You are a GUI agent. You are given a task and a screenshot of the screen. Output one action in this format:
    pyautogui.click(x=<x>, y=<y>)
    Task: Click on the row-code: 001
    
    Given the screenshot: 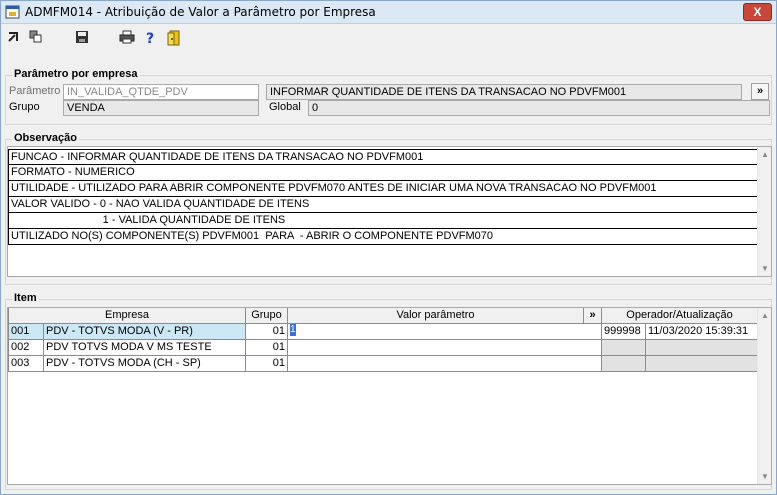 What is the action you would take?
    pyautogui.click(x=26, y=332)
    